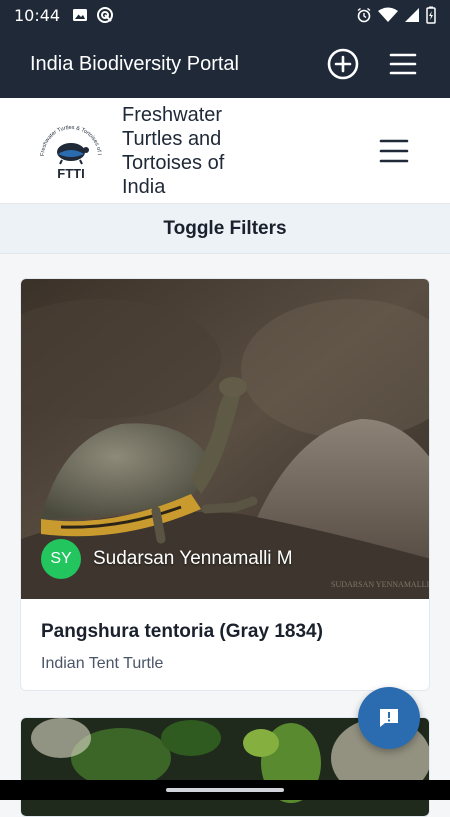  I want to click on system-nav-bar, so click(225, 790).